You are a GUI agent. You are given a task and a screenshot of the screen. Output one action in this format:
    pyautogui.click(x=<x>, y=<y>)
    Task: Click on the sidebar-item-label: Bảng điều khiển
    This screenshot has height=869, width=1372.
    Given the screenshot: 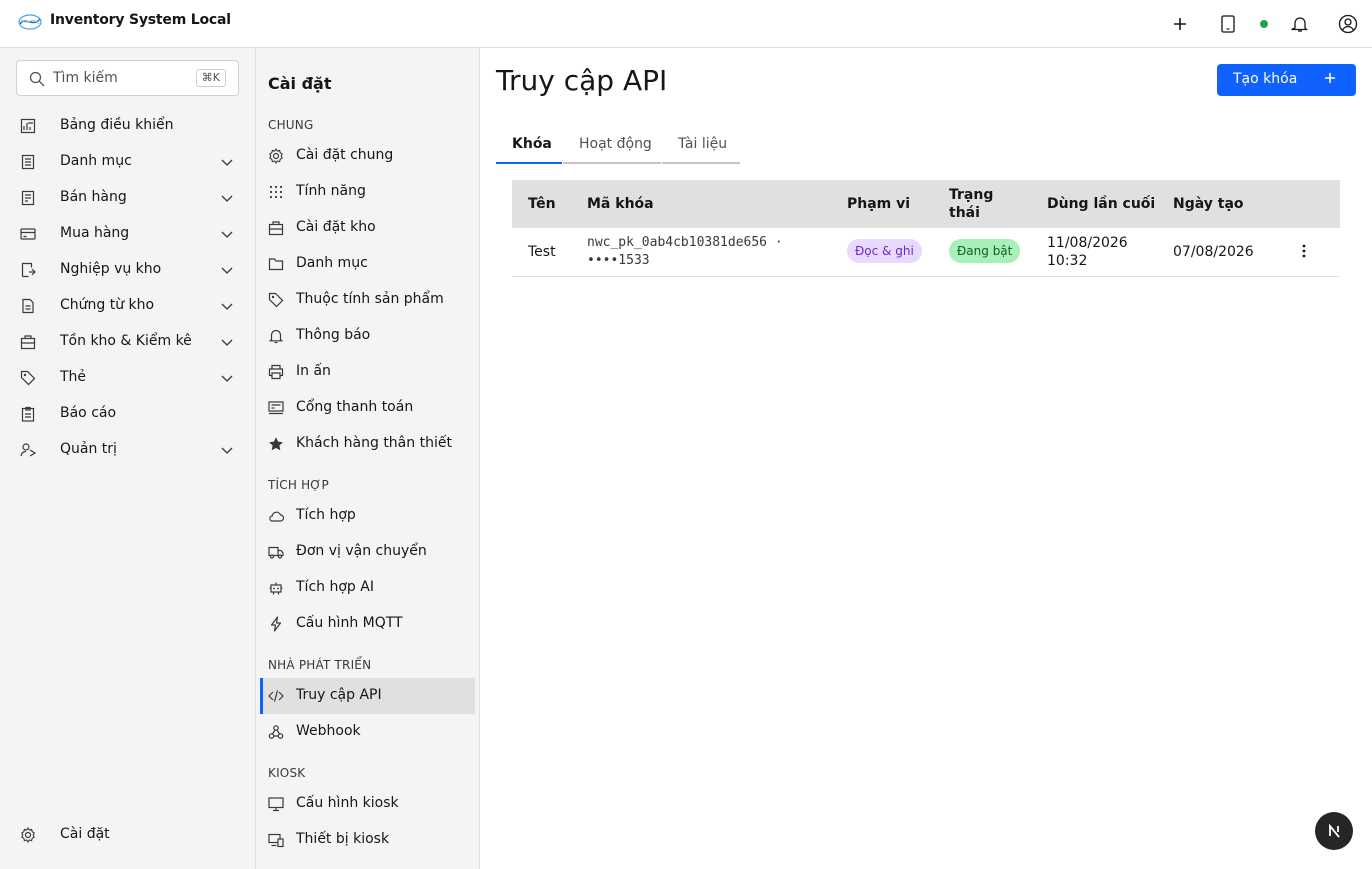 What is the action you would take?
    pyautogui.click(x=117, y=125)
    